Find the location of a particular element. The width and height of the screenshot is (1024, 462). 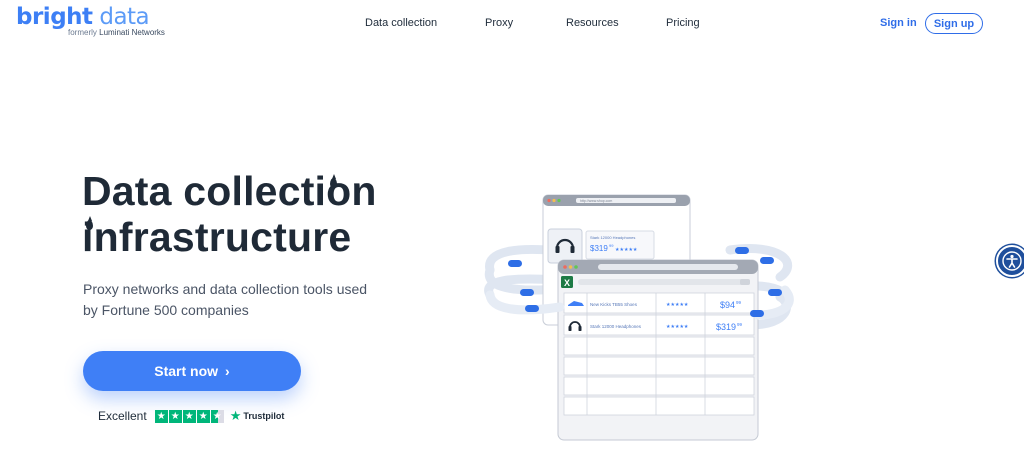

brand-tagline: formerly Luminati Networks is located at coordinates (116, 32).